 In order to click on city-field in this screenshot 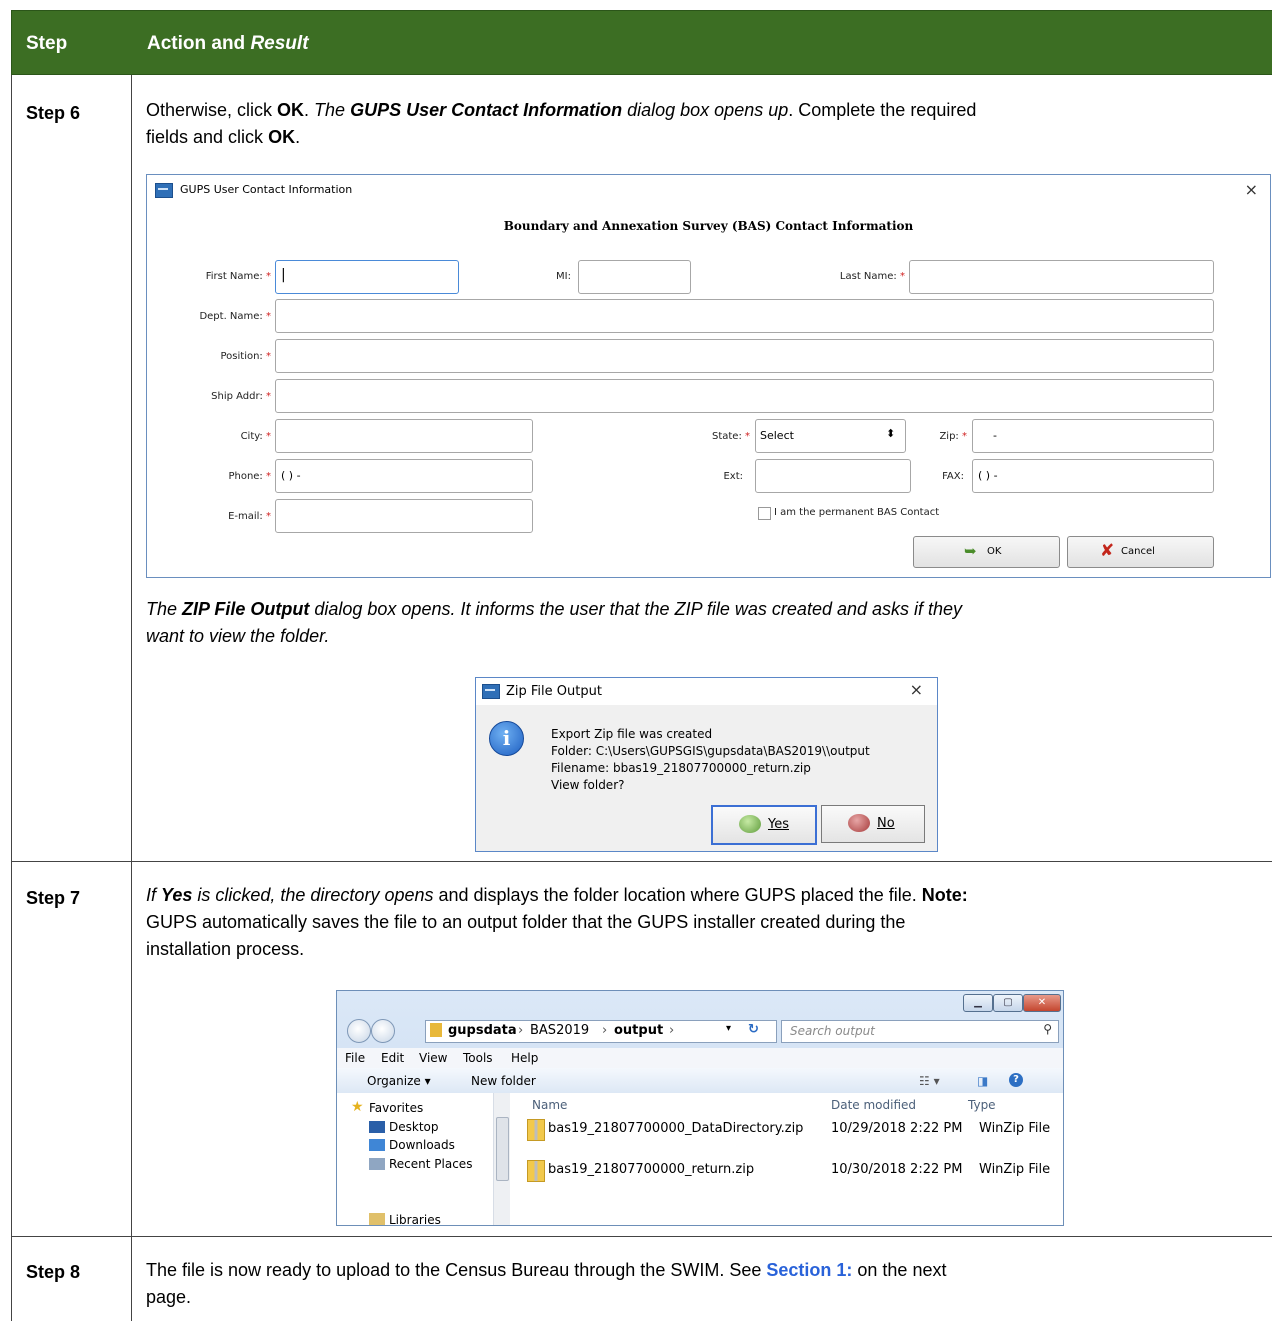, I will do `click(404, 436)`.